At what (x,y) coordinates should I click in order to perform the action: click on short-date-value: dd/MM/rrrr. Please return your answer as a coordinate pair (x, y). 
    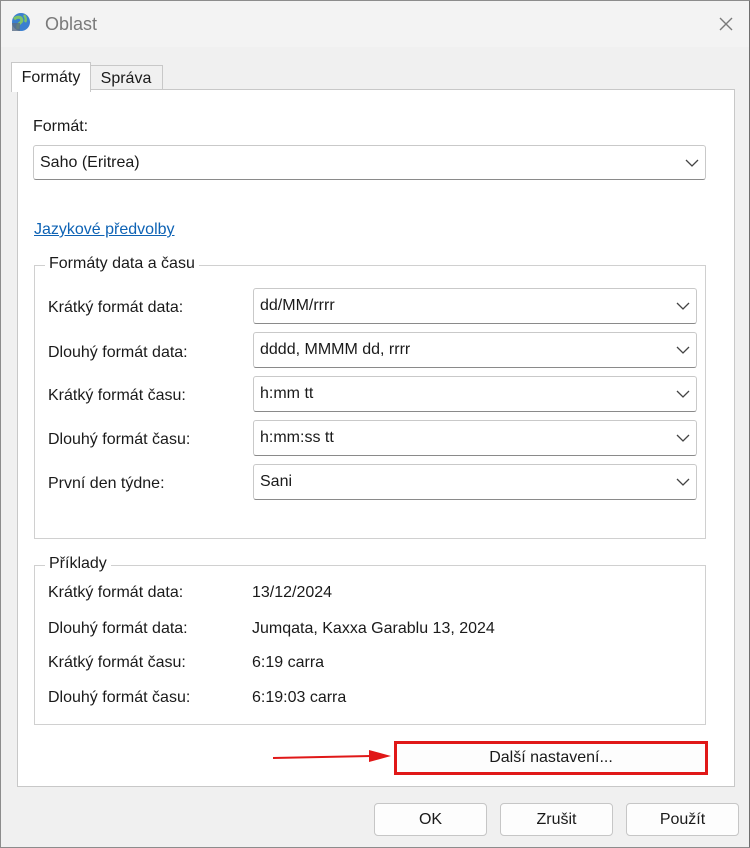
    Looking at the image, I should click on (297, 305).